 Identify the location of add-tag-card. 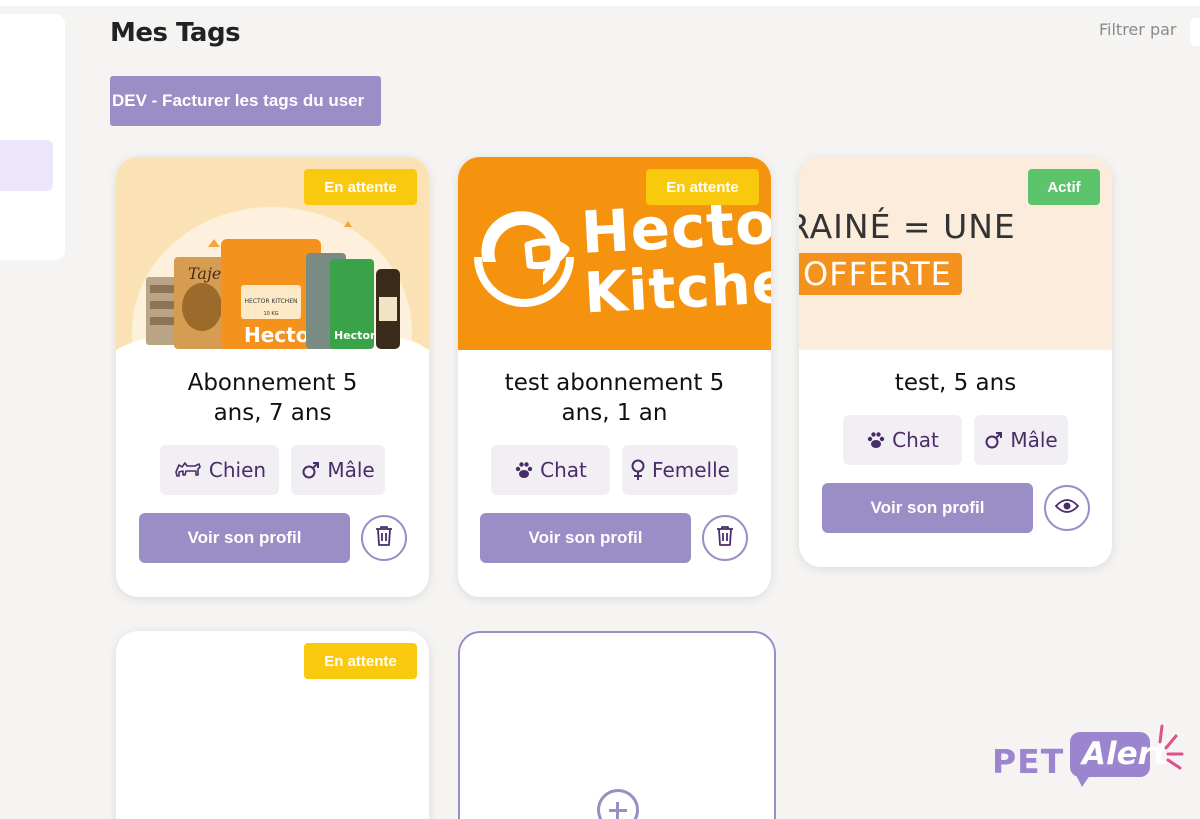
(617, 725).